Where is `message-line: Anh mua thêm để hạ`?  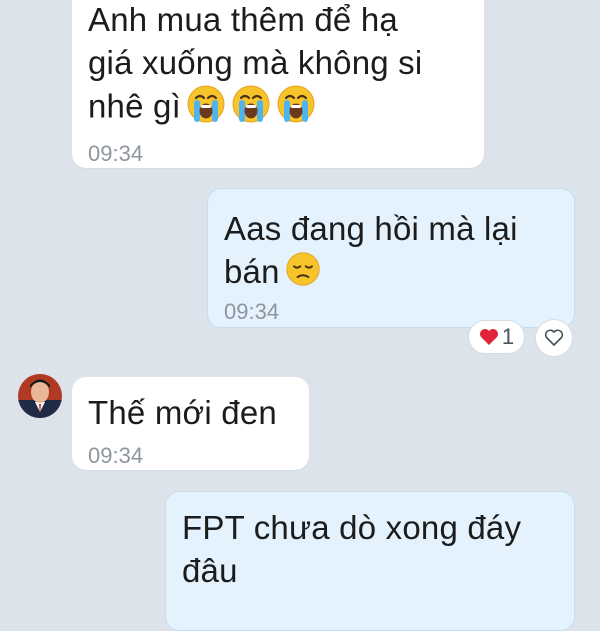
message-line: Anh mua thêm để hạ is located at coordinates (243, 19).